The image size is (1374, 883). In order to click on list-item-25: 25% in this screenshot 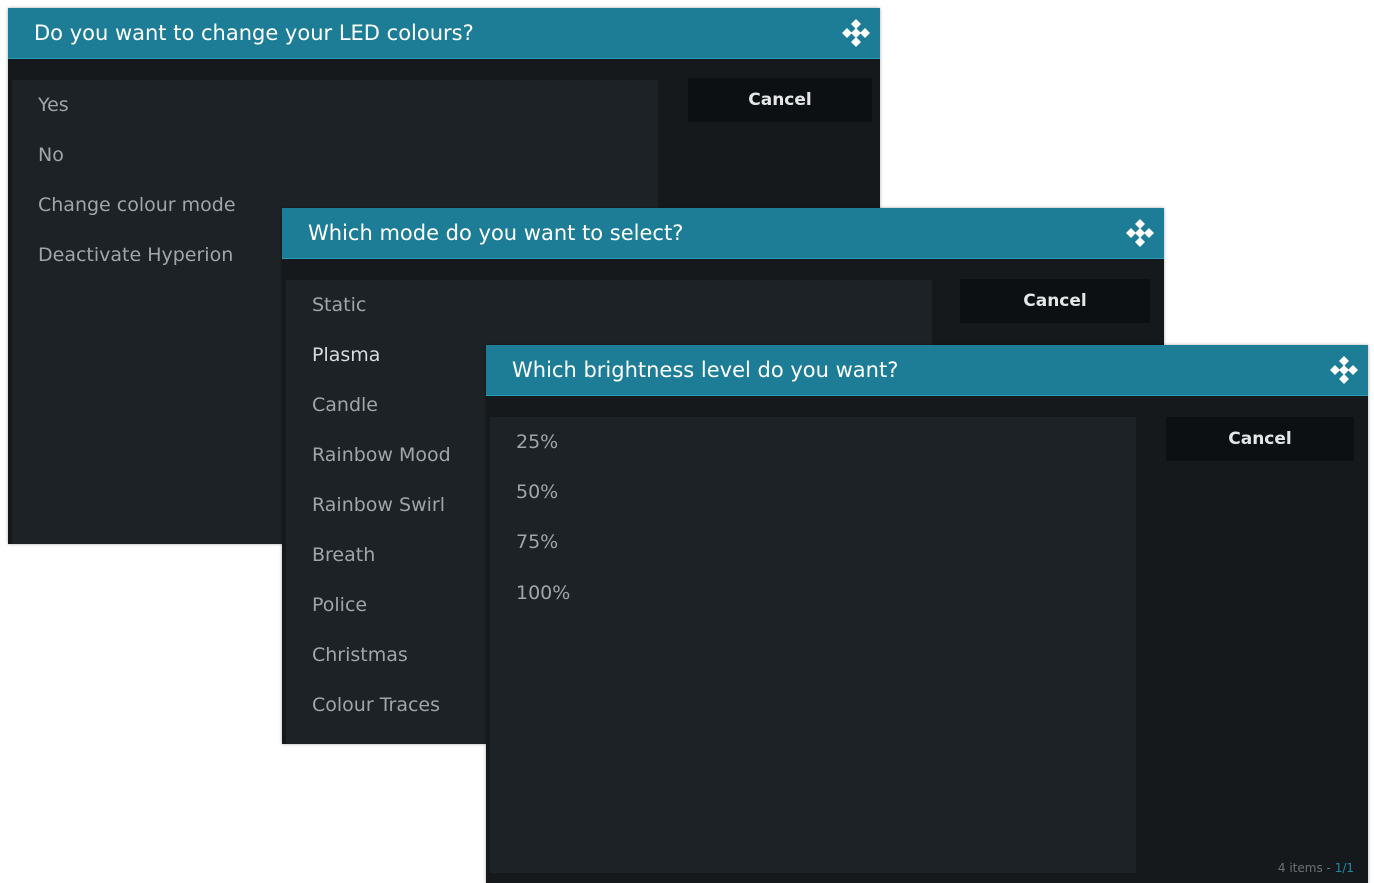, I will do `click(813, 442)`.